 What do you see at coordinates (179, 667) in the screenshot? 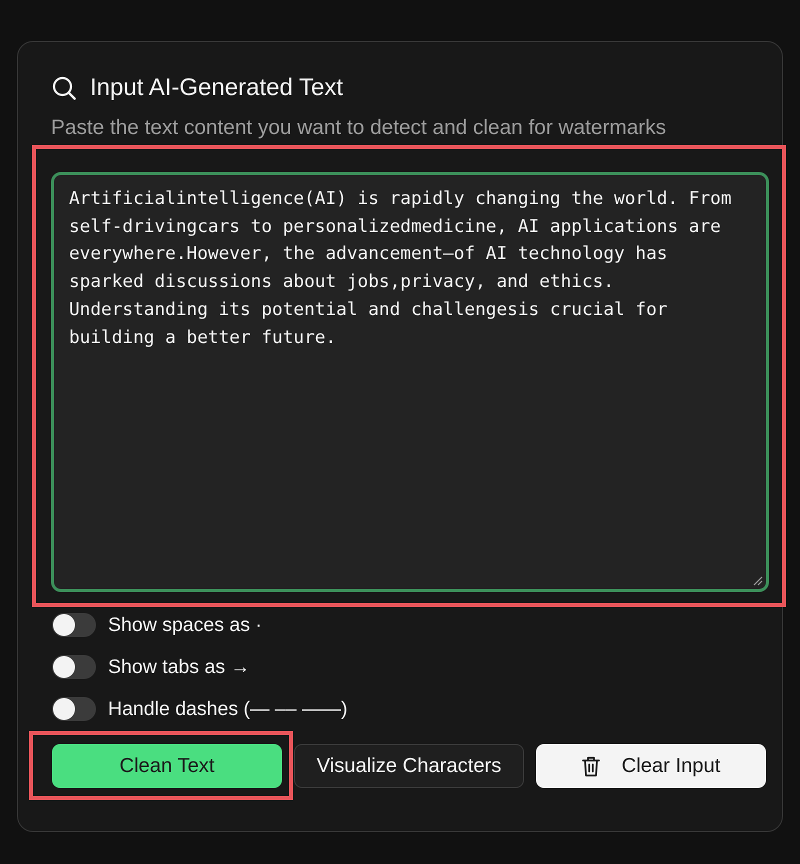
I see `option-label: Show tabs as →` at bounding box center [179, 667].